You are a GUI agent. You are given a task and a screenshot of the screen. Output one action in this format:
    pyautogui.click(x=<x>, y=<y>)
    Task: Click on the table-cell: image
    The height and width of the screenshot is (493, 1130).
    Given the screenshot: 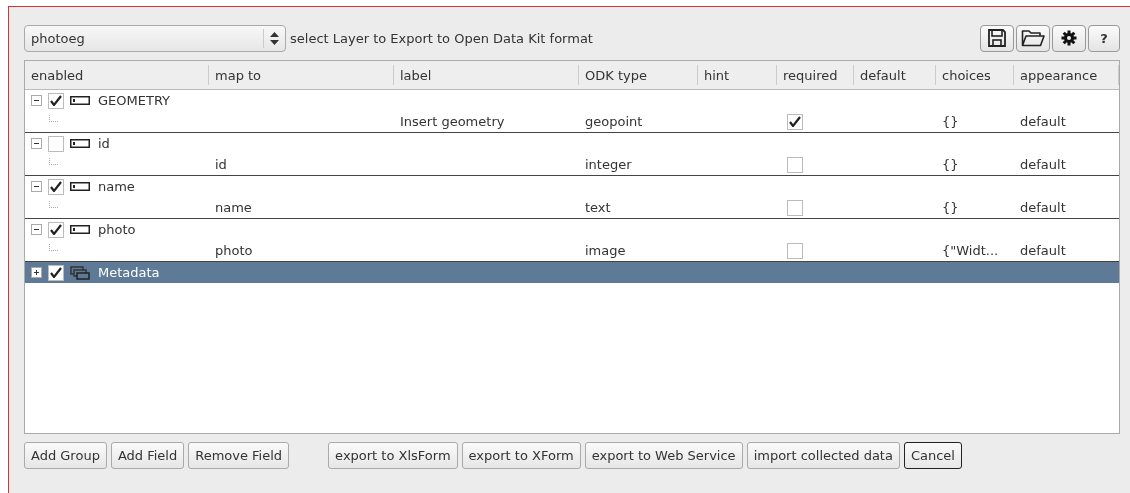 What is the action you would take?
    pyautogui.click(x=605, y=250)
    